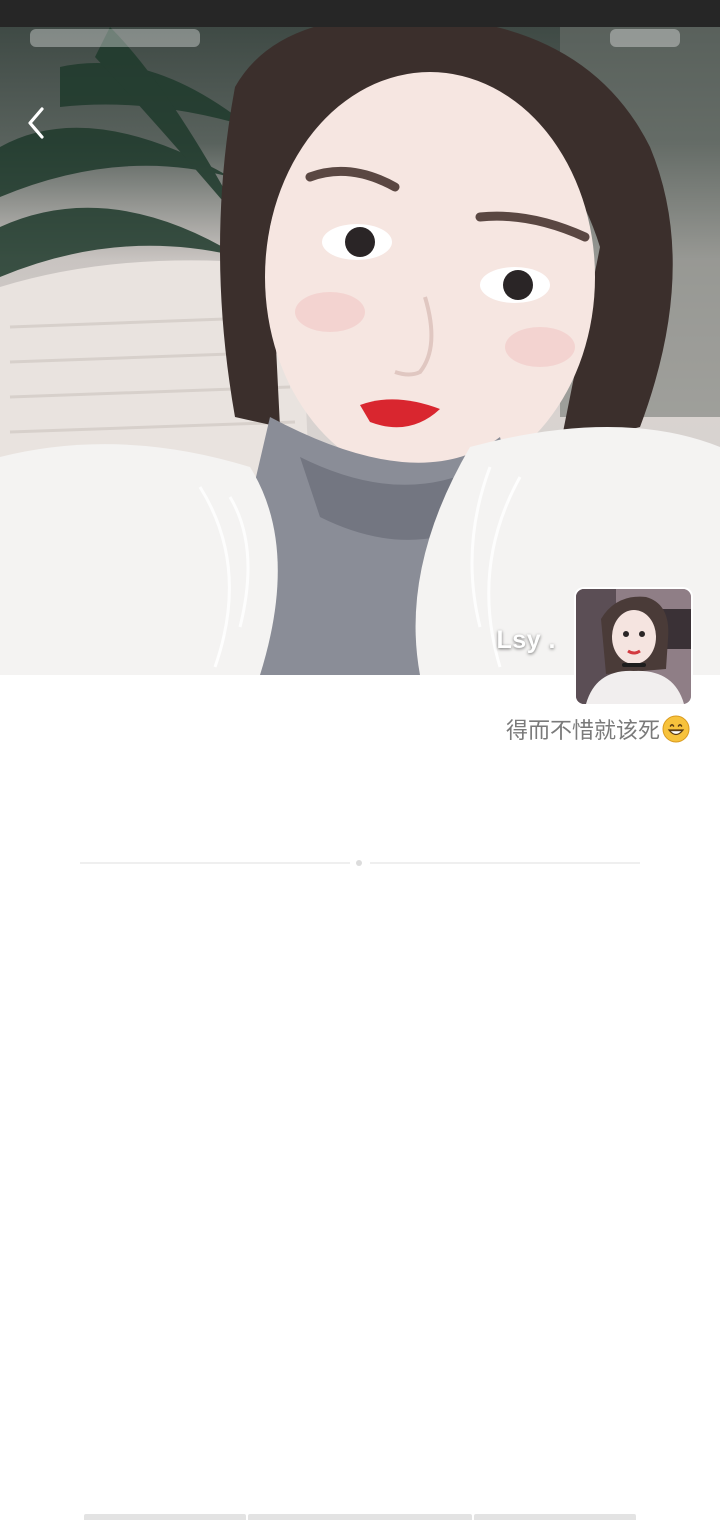  What do you see at coordinates (526, 640) in the screenshot?
I see `profile-nickname: Lsy .` at bounding box center [526, 640].